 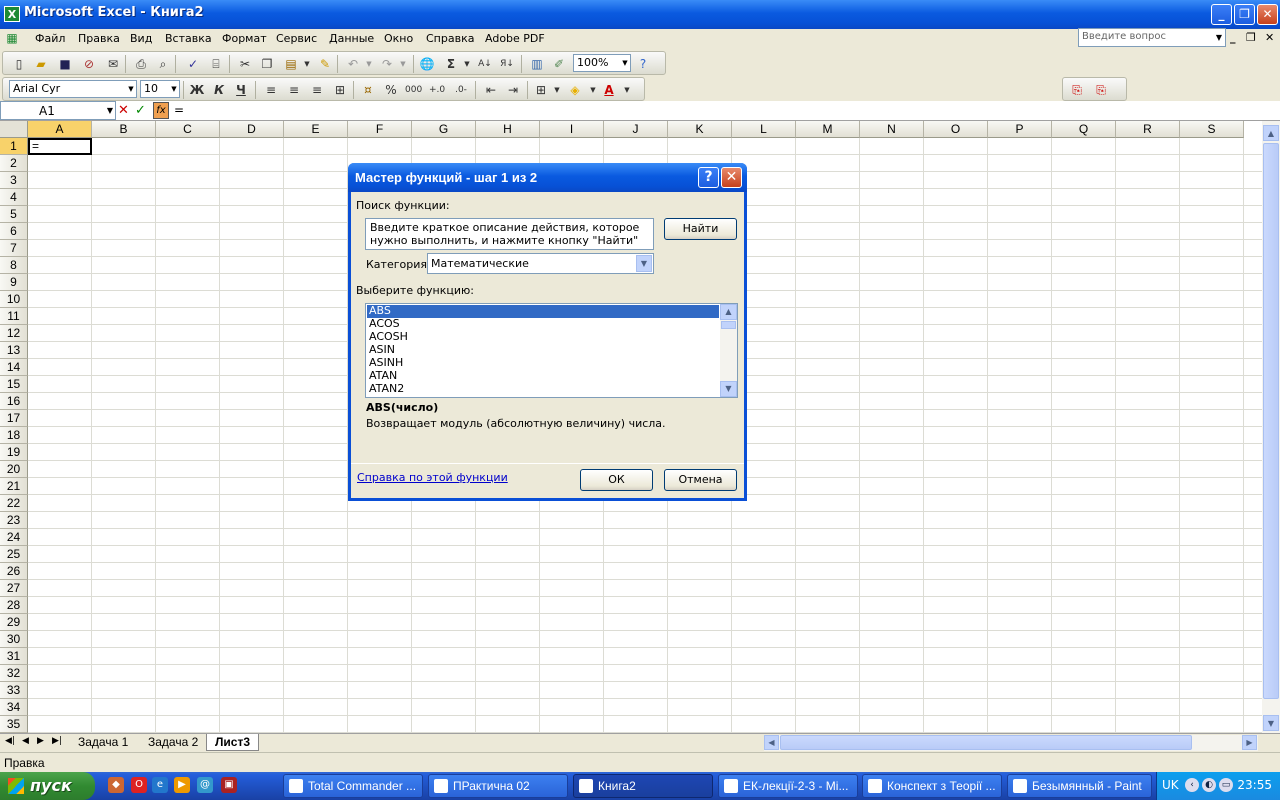 I want to click on new-icon: ▯, so click(x=19, y=64).